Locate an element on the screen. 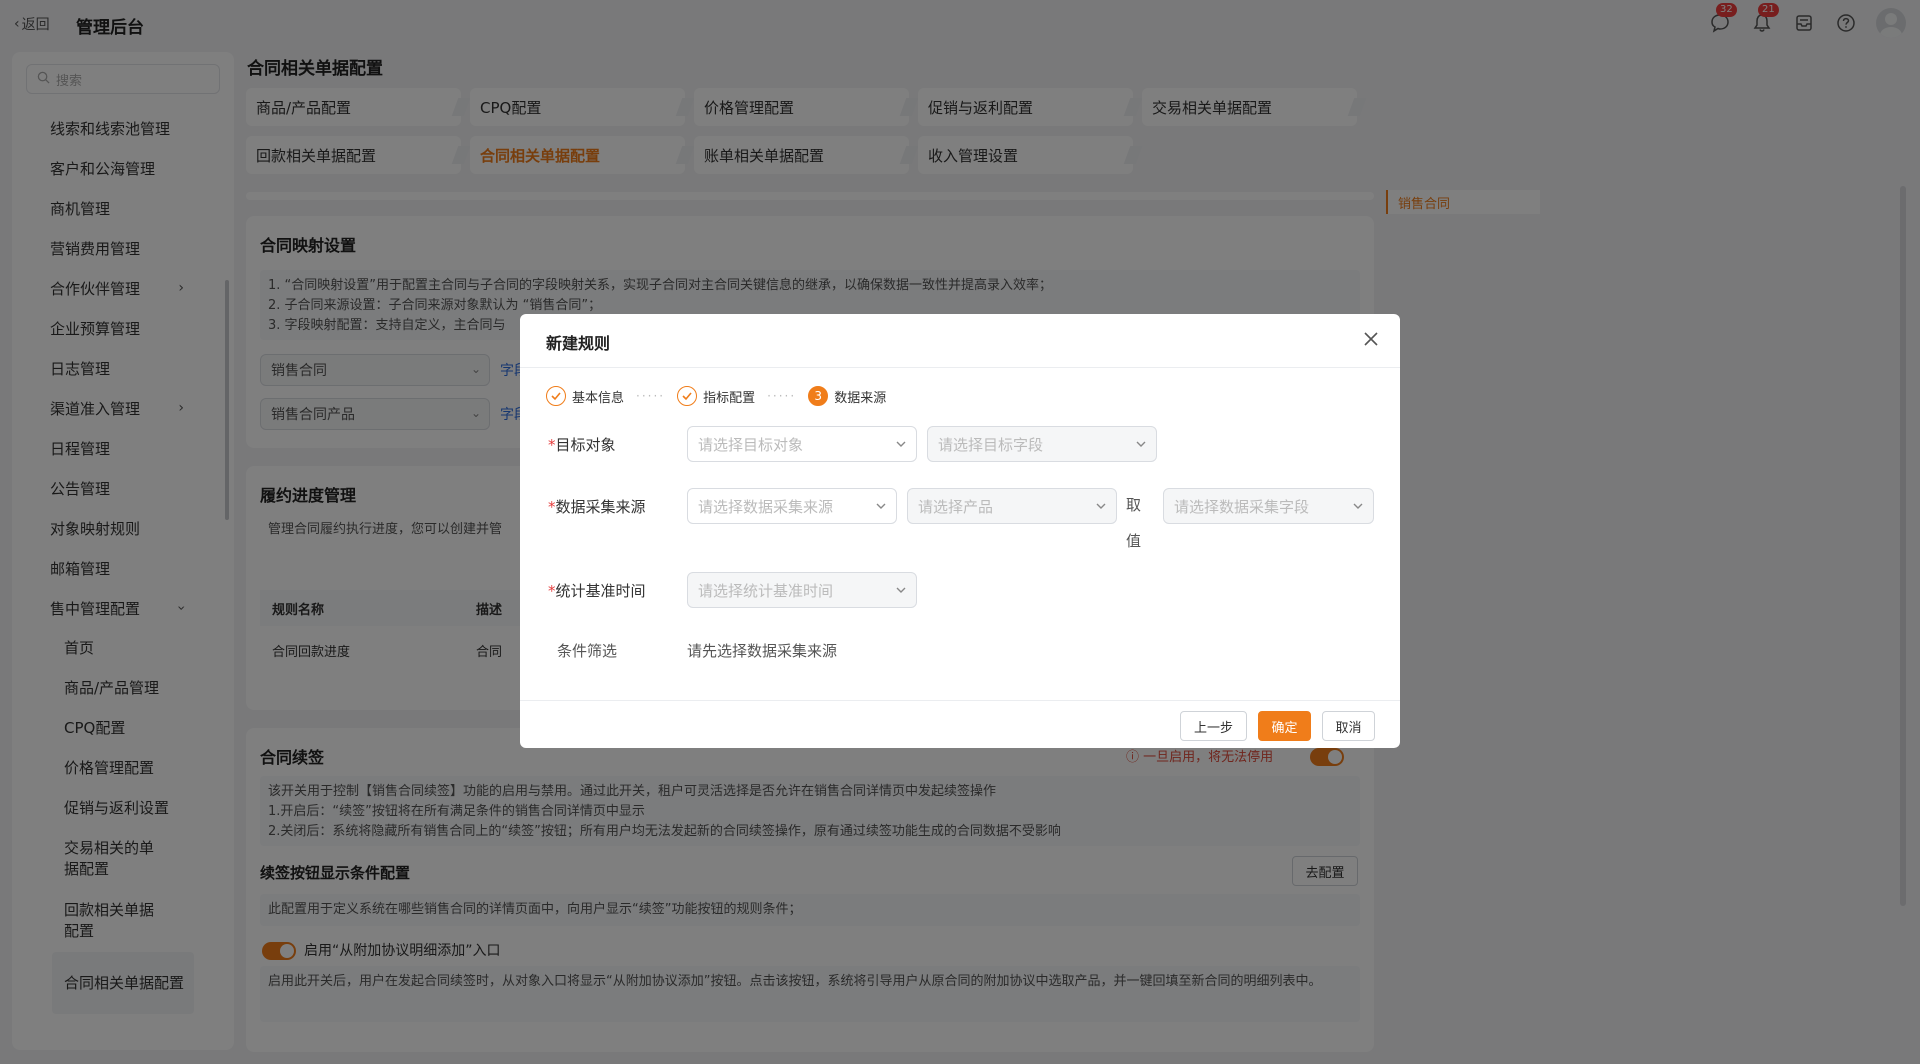 This screenshot has height=1064, width=1920. target-object-select: 请选择目标对象 is located at coordinates (802, 444).